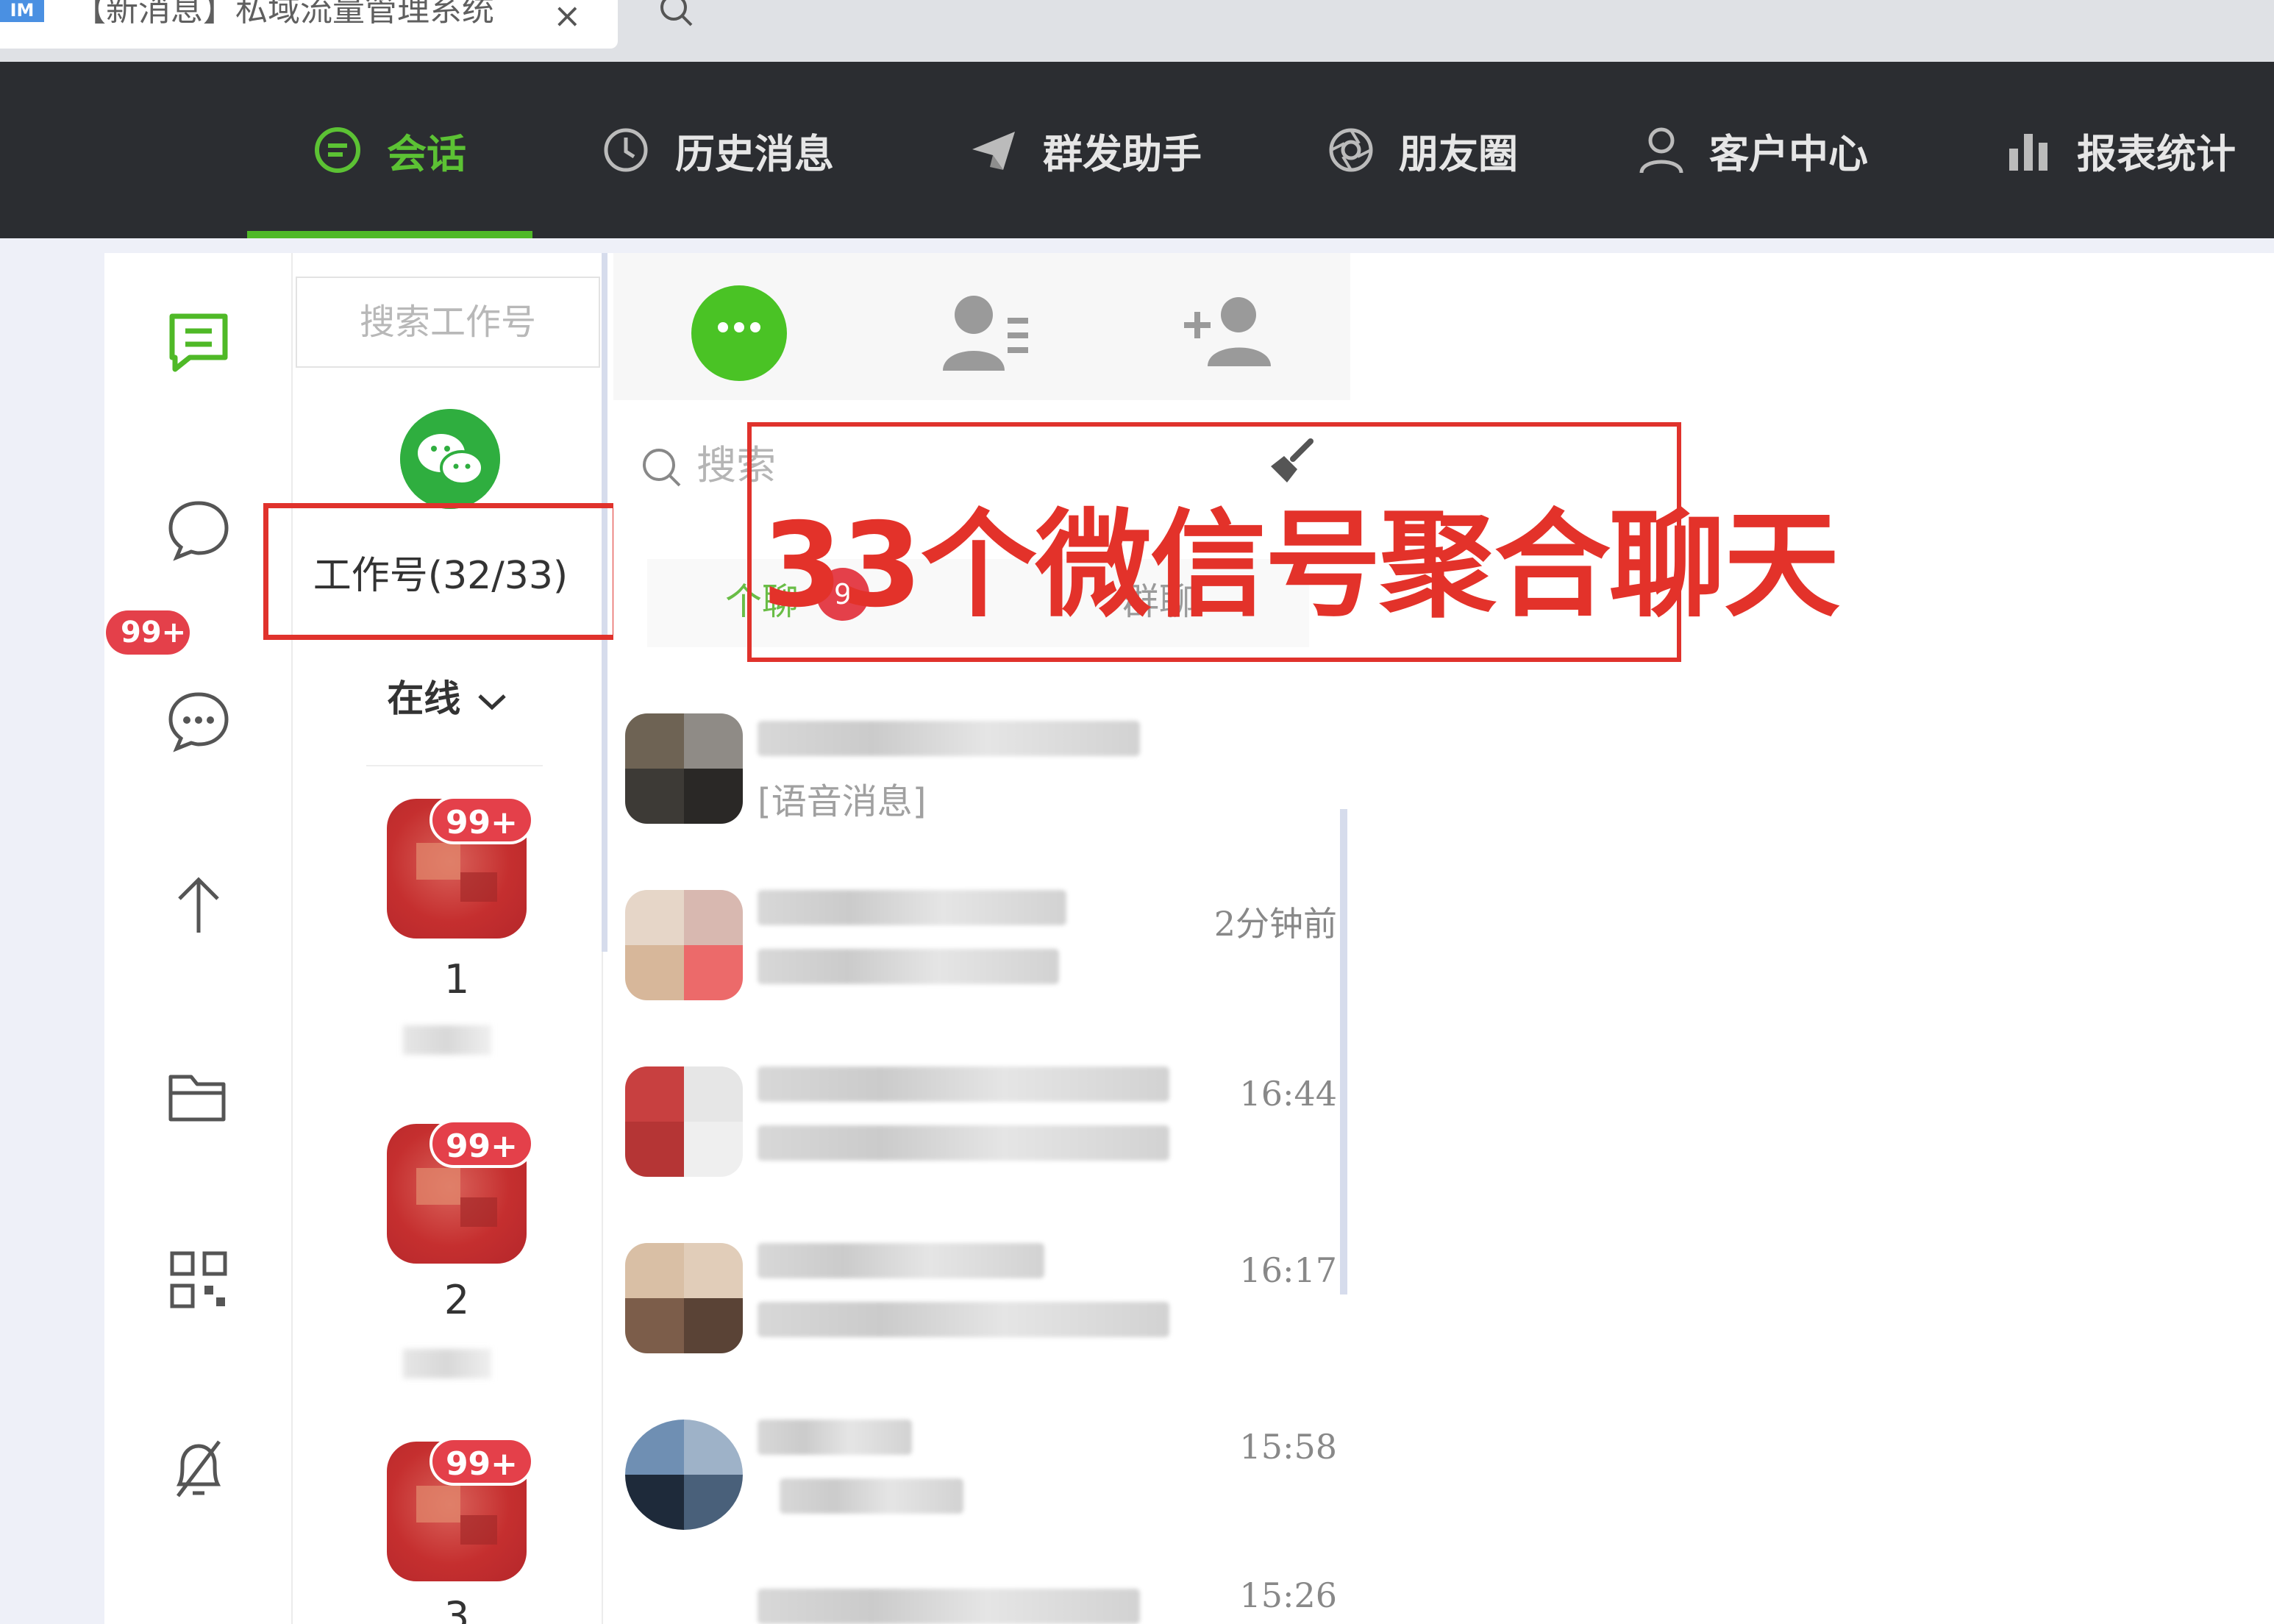  What do you see at coordinates (986, 333) in the screenshot?
I see `contacts-icon` at bounding box center [986, 333].